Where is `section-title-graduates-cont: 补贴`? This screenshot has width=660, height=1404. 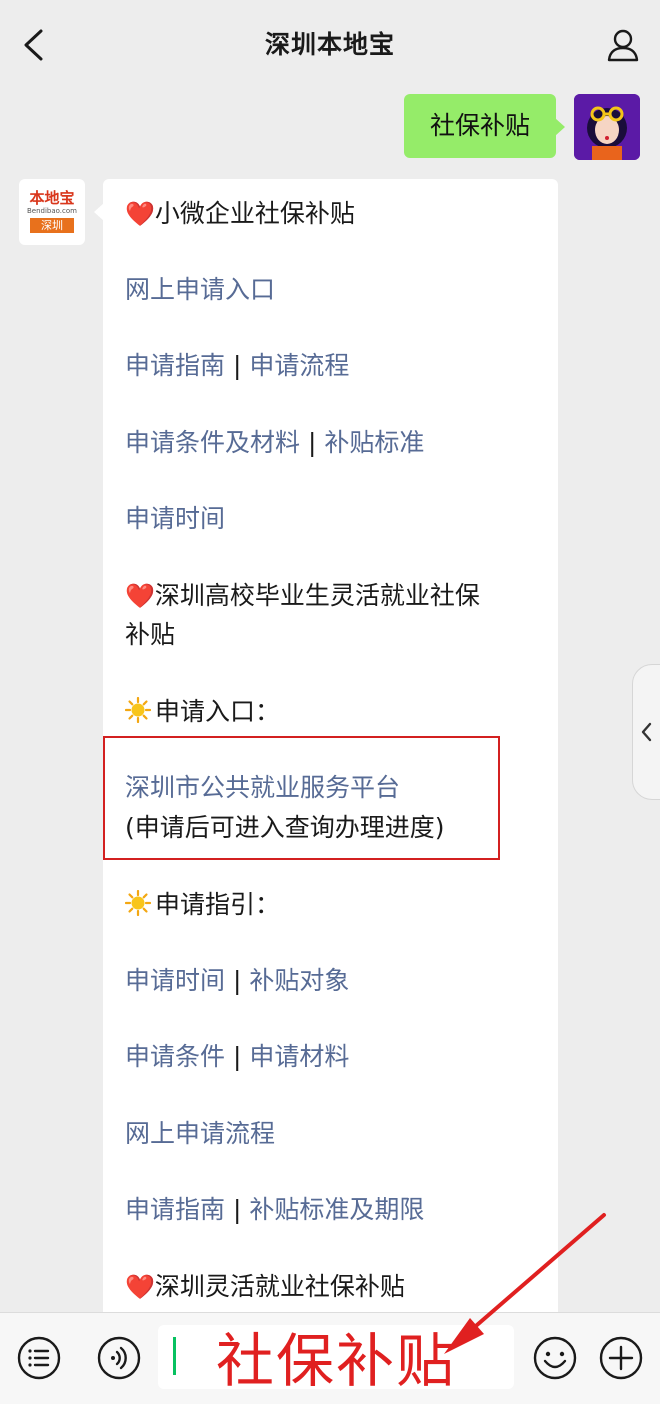
section-title-graduates-cont: 补贴 is located at coordinates (150, 634).